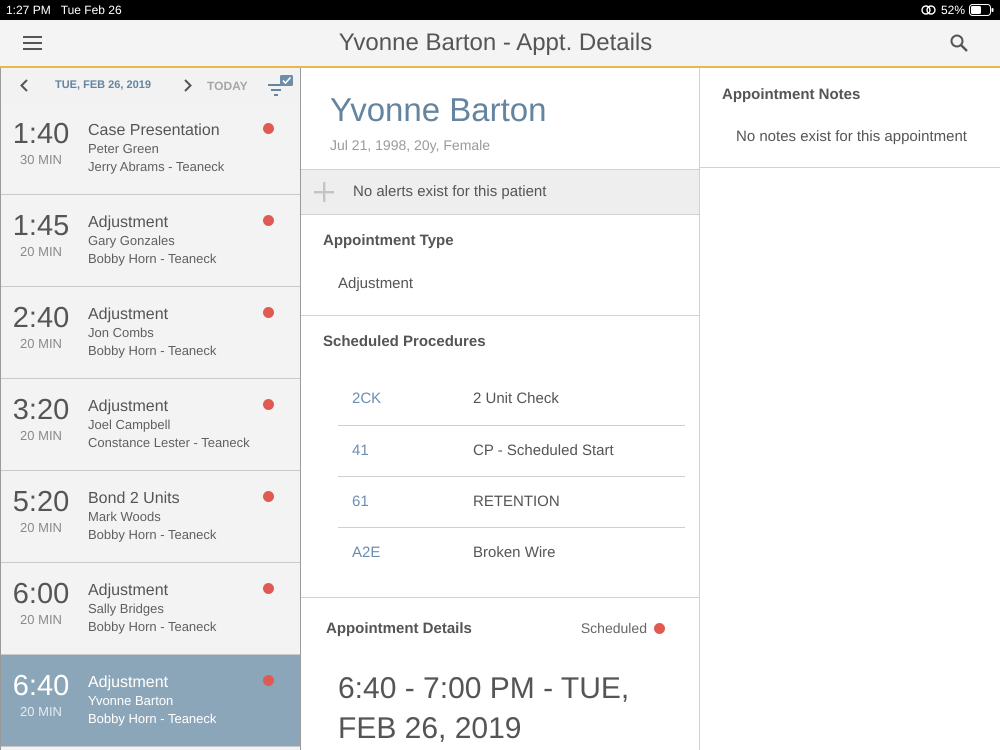  Describe the element at coordinates (103, 85) in the screenshot. I see `selected-date: TUE, FEB 26, 2019` at that location.